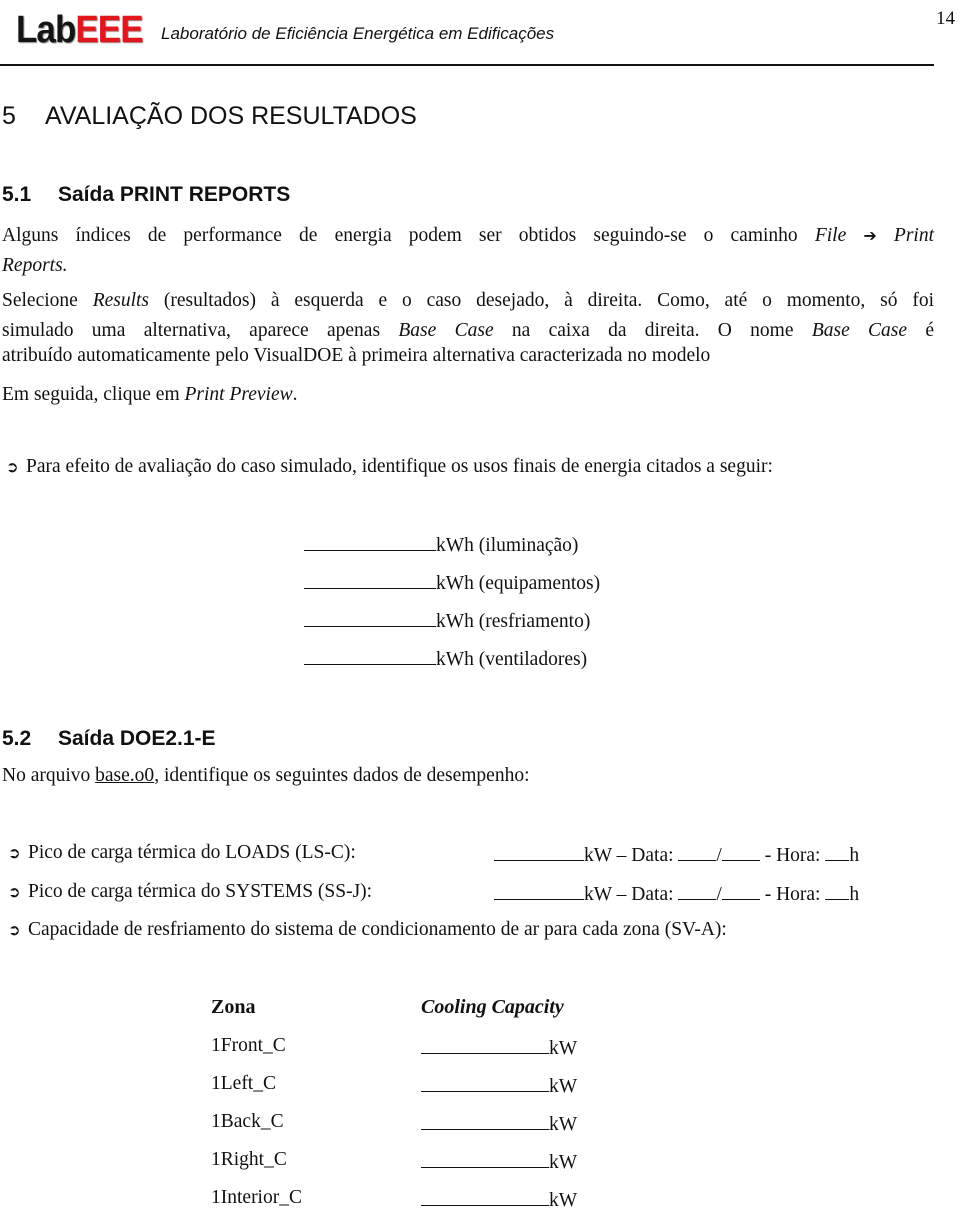 The image size is (960, 1214). What do you see at coordinates (652, 330) in the screenshot?
I see `paragraph-text: na caixa da direita. O nome` at bounding box center [652, 330].